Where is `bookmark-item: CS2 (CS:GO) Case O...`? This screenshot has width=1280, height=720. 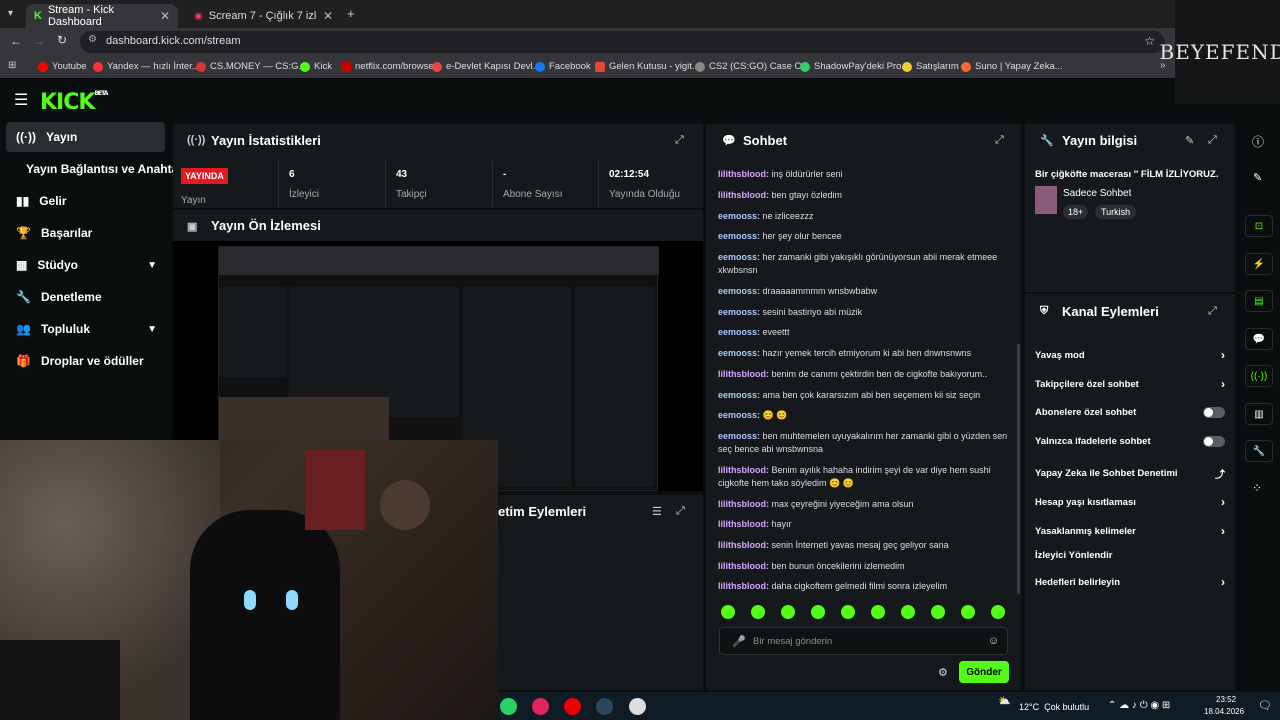
bookmark-item: CS2 (CS:GO) Case O... is located at coordinates (752, 66).